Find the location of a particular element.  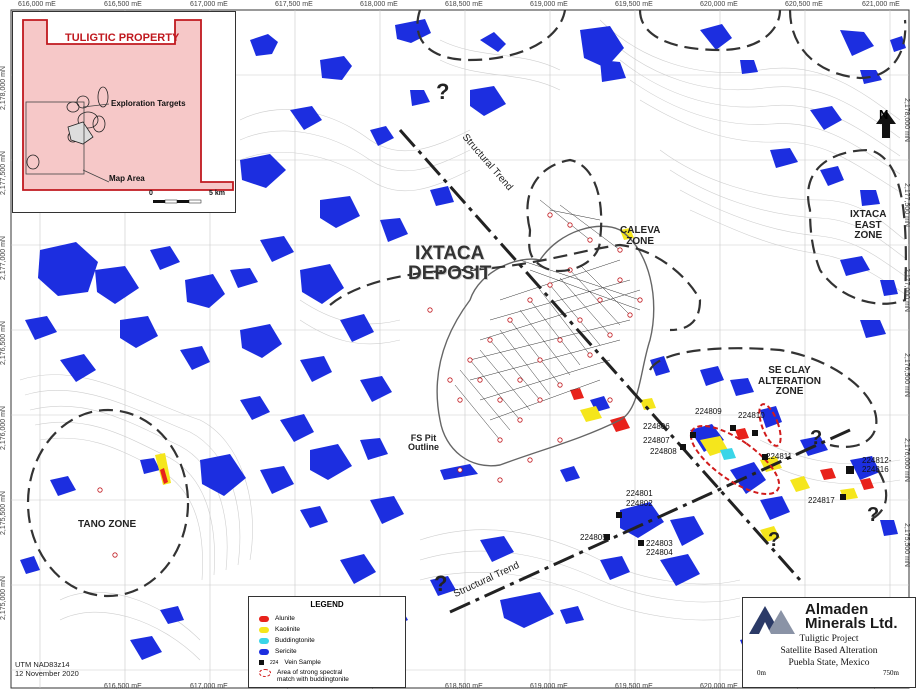

scale-zero-label: 0m is located at coordinates (761, 673).